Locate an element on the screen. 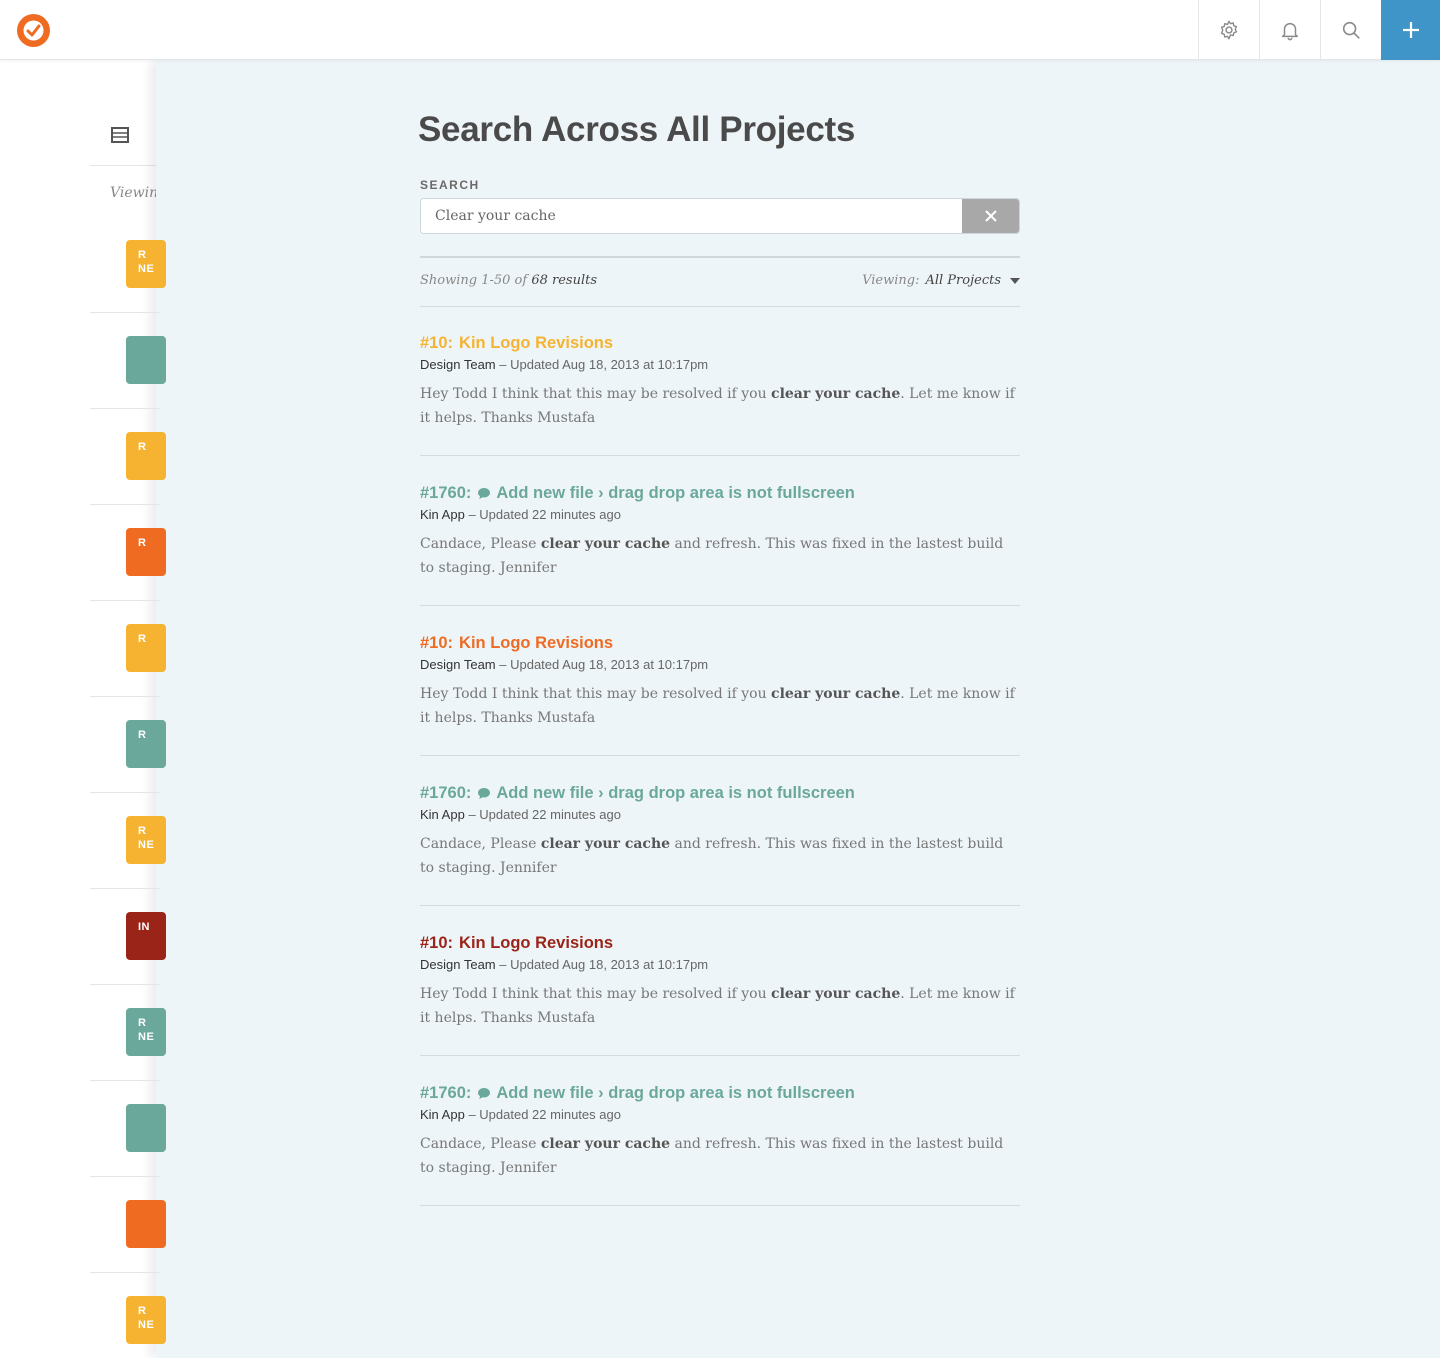 Image resolution: width=1440 pixels, height=1358 pixels. notifications-button is located at coordinates (1289, 30).